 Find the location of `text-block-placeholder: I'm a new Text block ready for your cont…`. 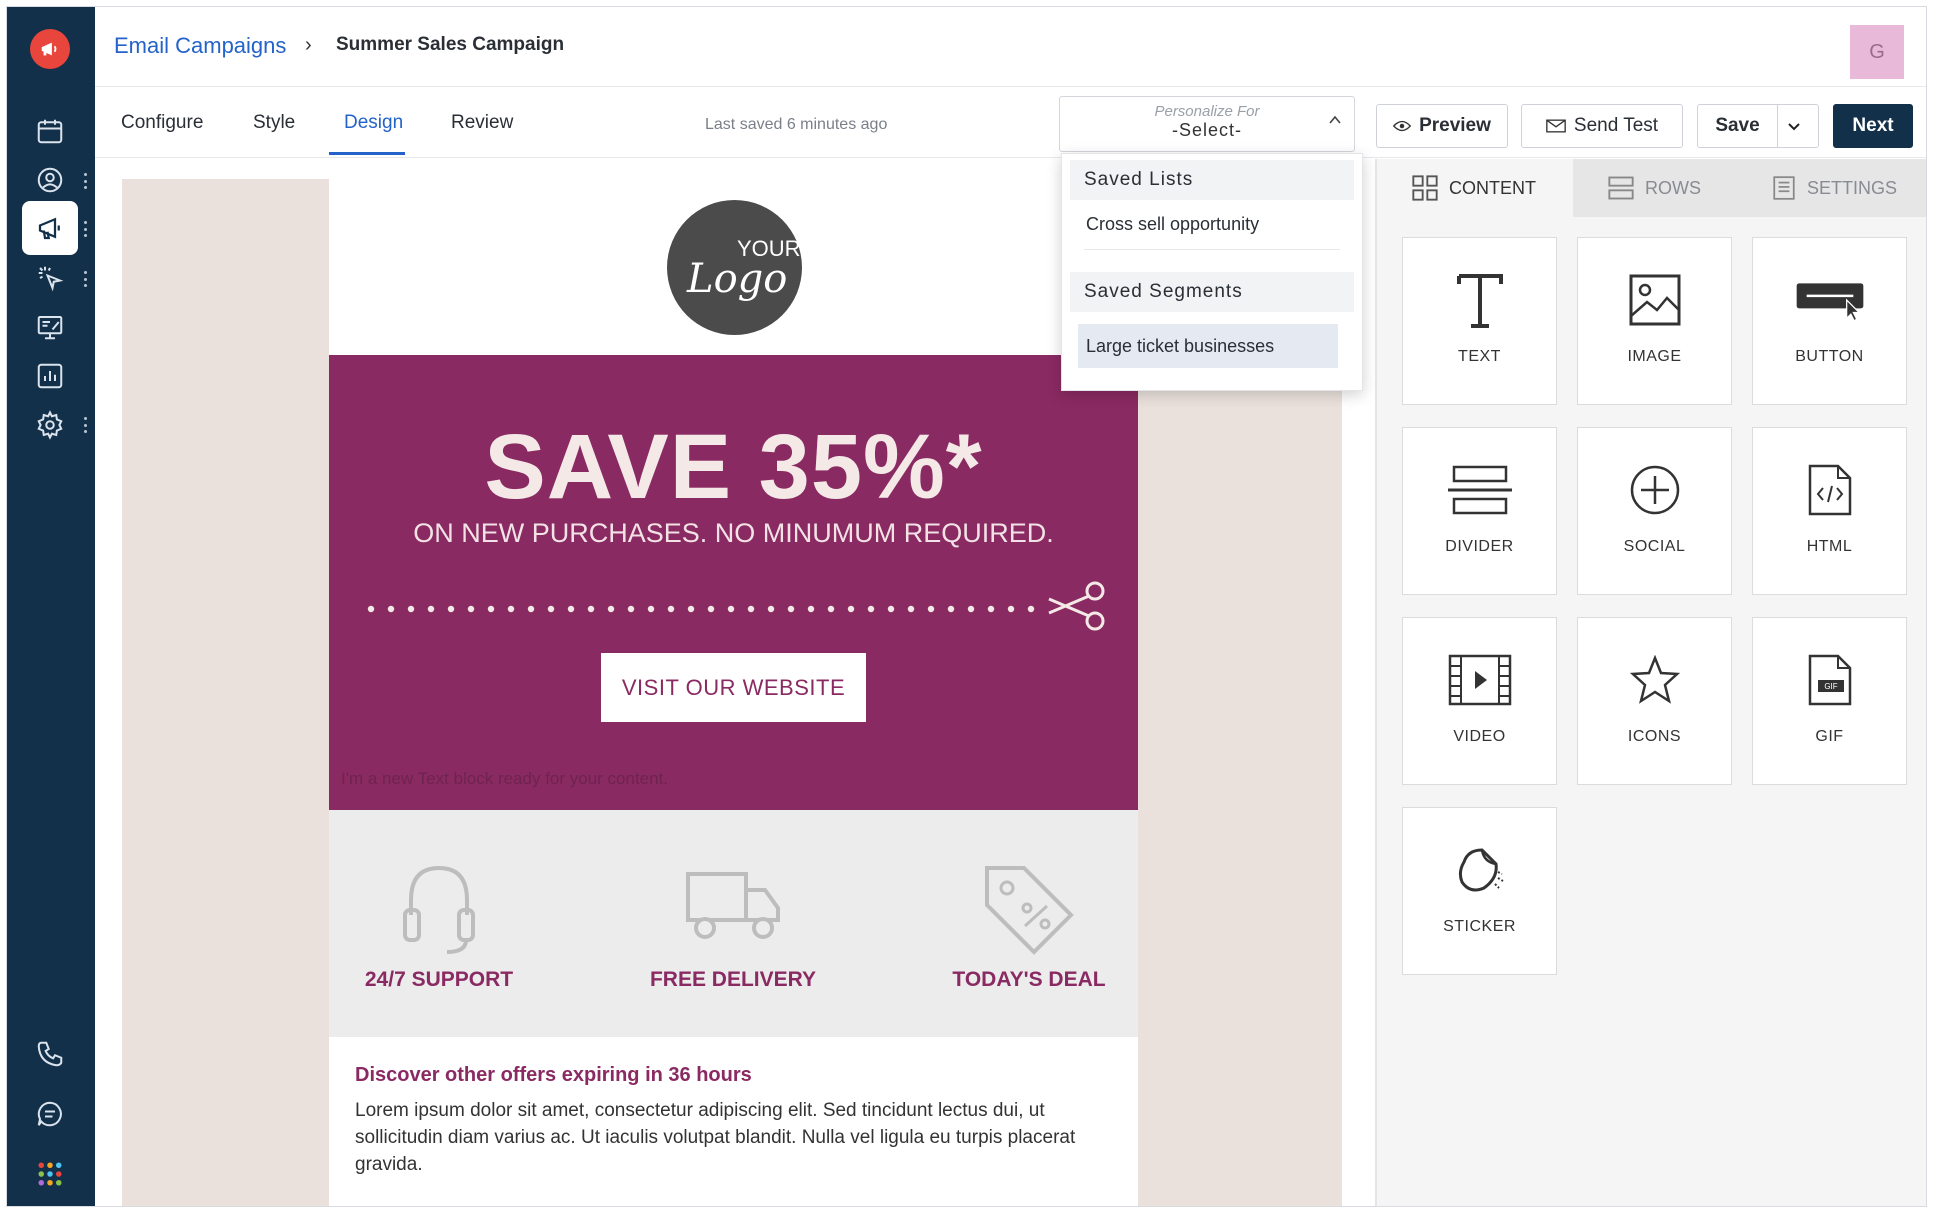

text-block-placeholder: I'm a new Text block ready for your cont… is located at coordinates (504, 779).